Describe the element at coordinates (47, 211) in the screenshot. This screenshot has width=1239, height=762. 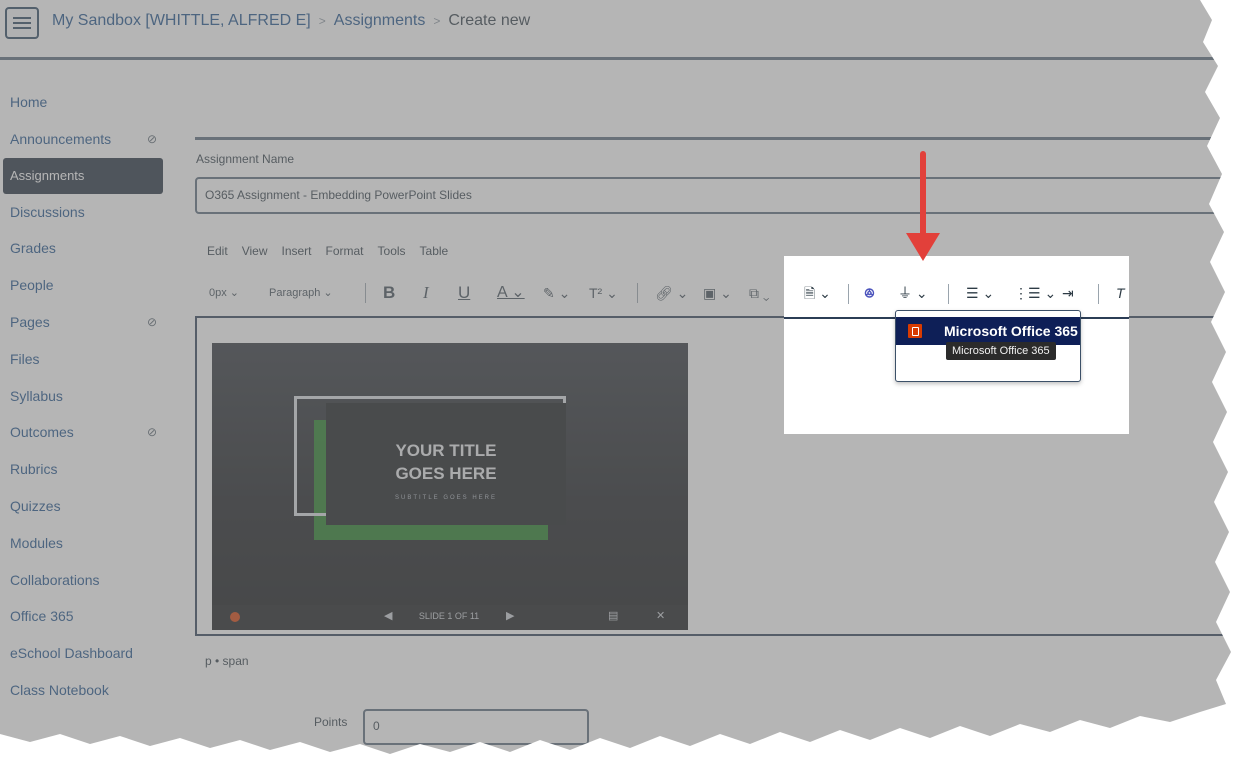
I see `nav-item-label: Discussions` at that location.